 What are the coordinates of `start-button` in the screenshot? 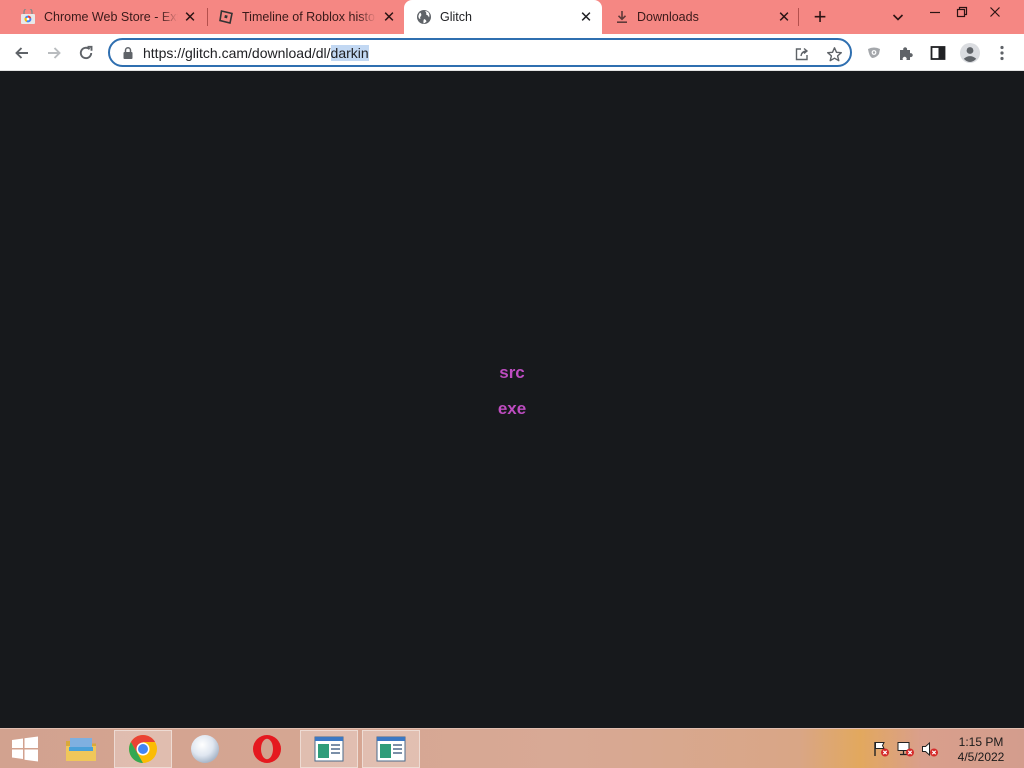 It's located at (25, 749).